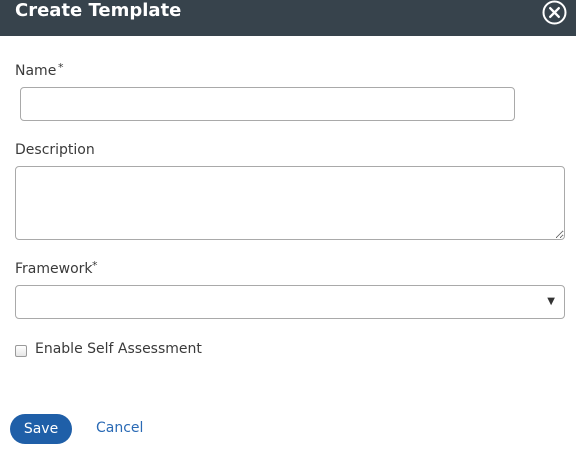  What do you see at coordinates (54, 269) in the screenshot?
I see `framework-label: Framework` at bounding box center [54, 269].